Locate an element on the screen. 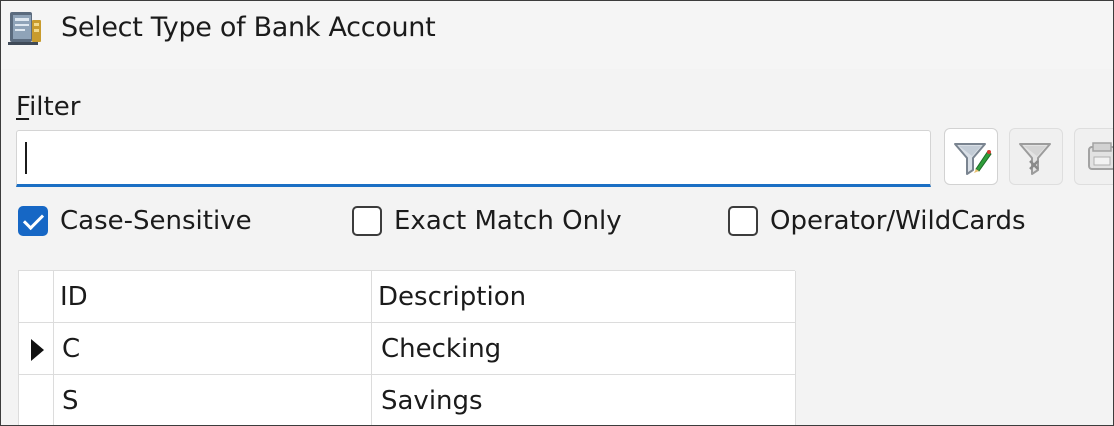 Image resolution: width=1114 pixels, height=426 pixels. cell-id: C is located at coordinates (213, 349).